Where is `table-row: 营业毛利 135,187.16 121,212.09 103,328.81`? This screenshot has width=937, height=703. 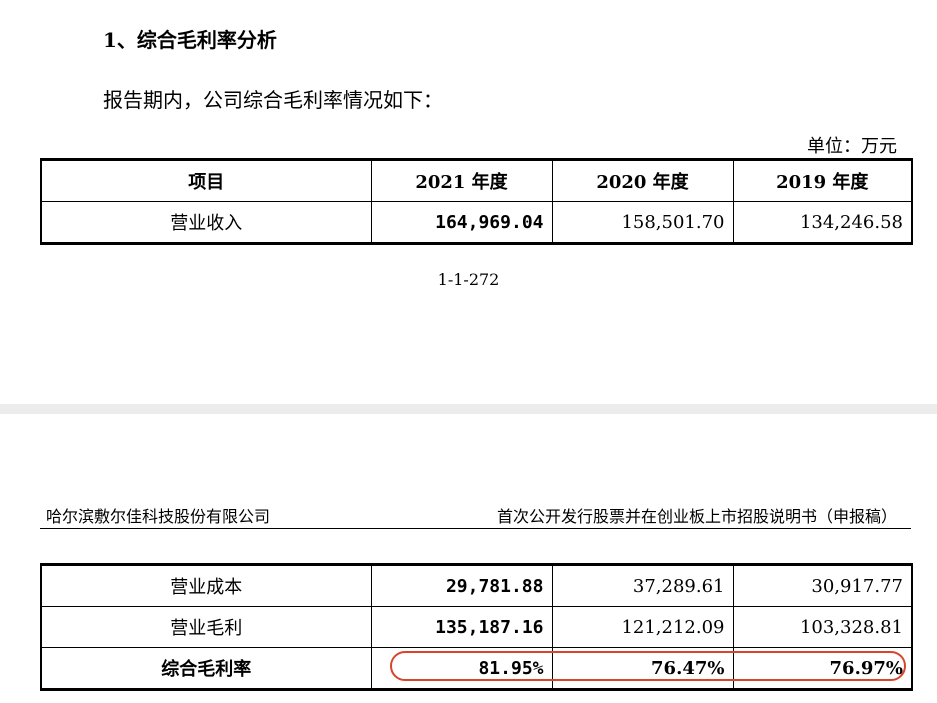
table-row: 营业毛利 135,187.16 121,212.09 103,328.81 is located at coordinates (476, 627).